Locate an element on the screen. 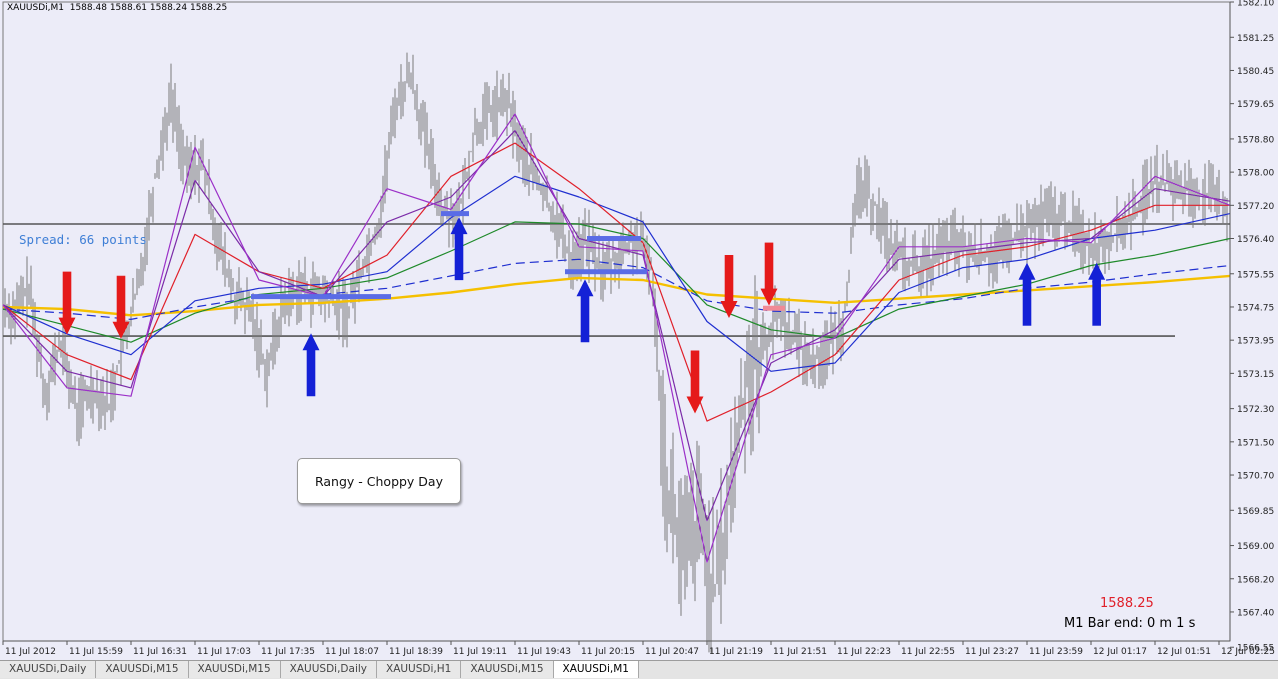 This screenshot has width=1278, height=679. annotation-box: Rangy - Choppy Day is located at coordinates (379, 481).